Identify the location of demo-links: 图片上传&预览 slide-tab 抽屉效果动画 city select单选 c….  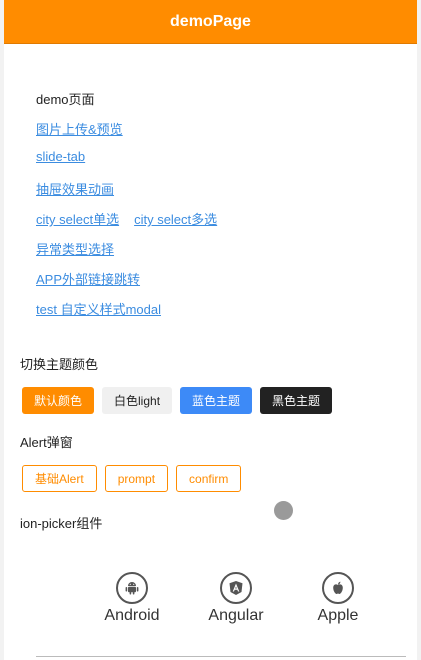
(126, 224).